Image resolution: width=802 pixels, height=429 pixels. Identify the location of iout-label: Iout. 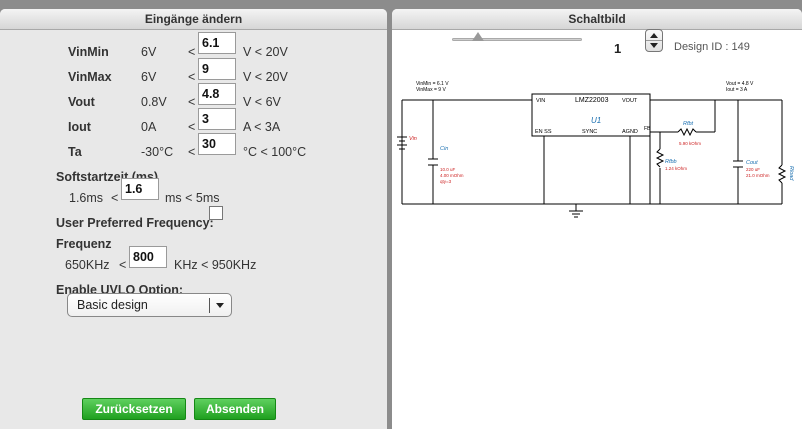
(79, 127).